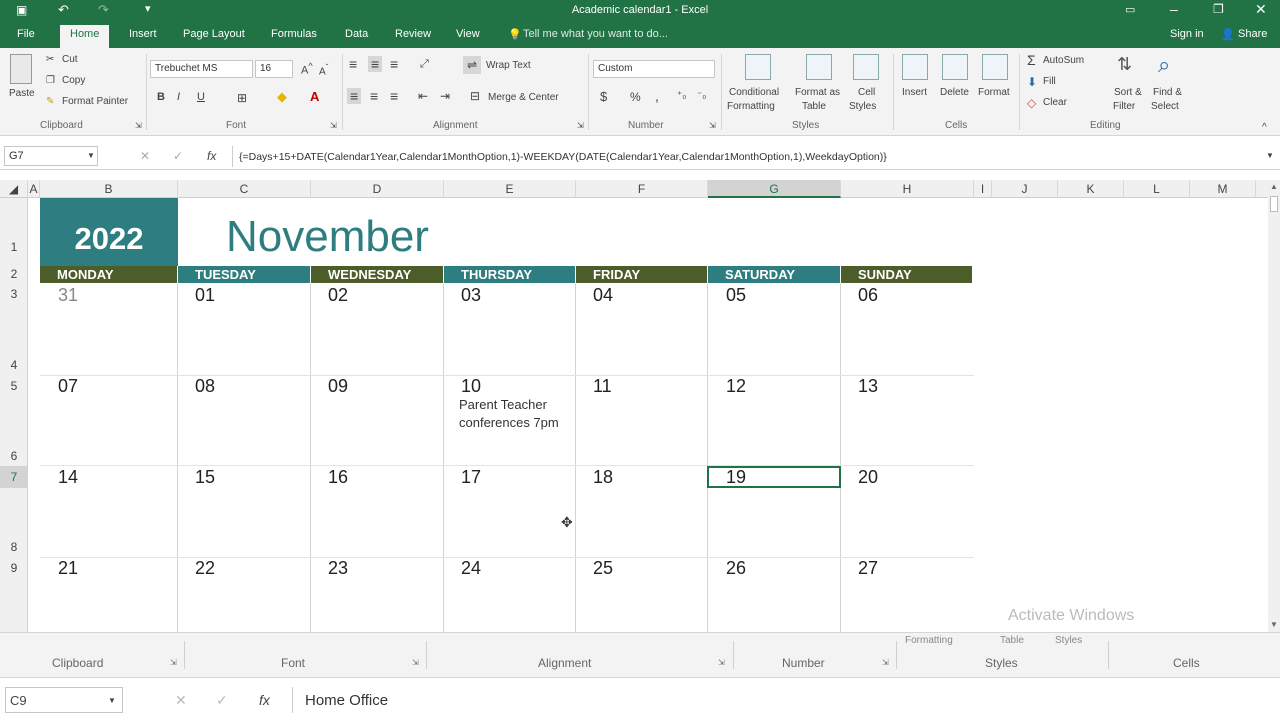 The image size is (1280, 721). I want to click on align-top-icon: ≡, so click(353, 64).